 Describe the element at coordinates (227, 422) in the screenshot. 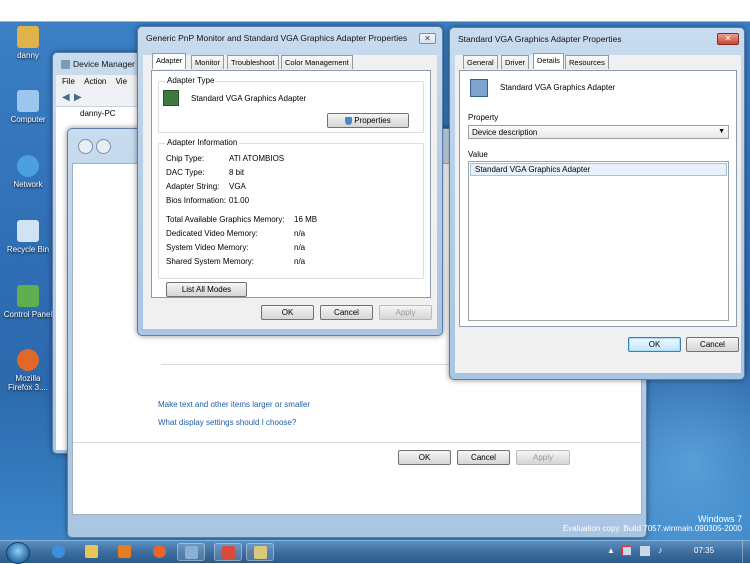

I see `link-display-settings-help: What display settings should I choose?` at that location.